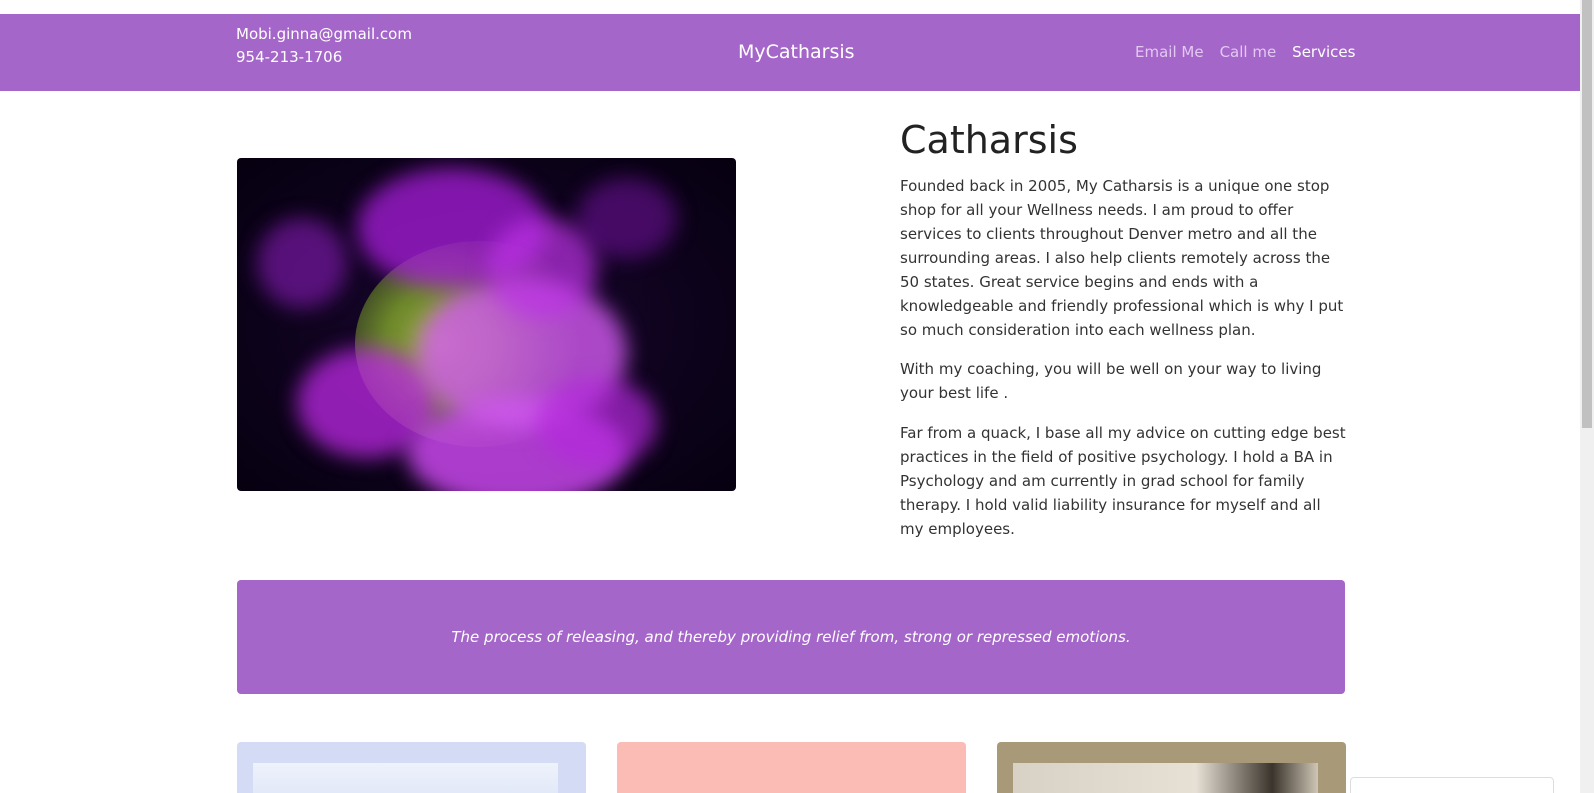 This screenshot has width=1594, height=793. I want to click on contact-email: Mobi.ginna@gmail.com, so click(324, 34).